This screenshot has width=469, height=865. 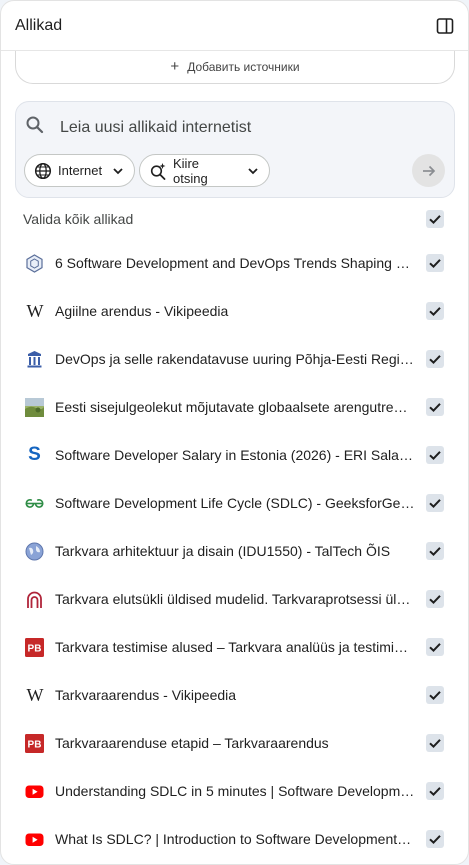 I want to click on source-item: W Tarkvaraarendus - Vikipeedia, so click(x=234, y=695).